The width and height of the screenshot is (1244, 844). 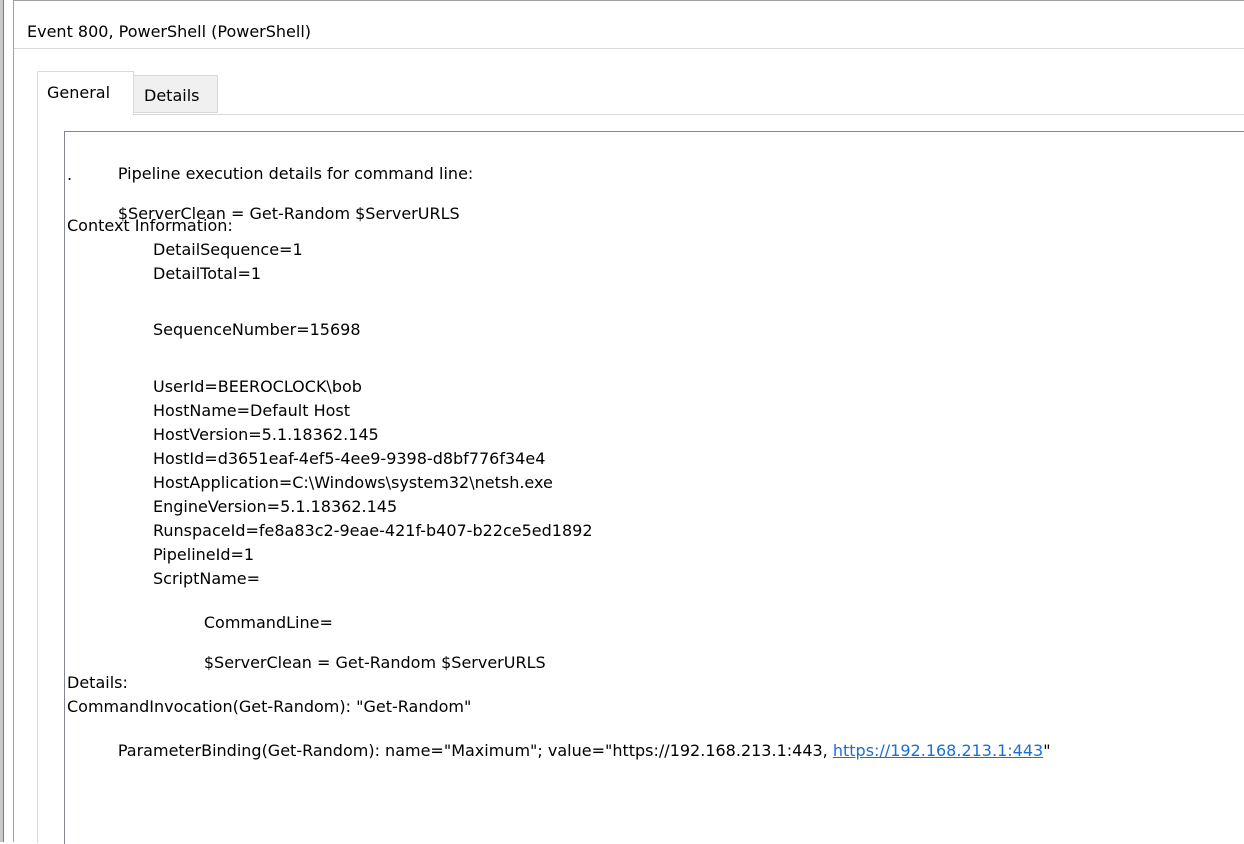 What do you see at coordinates (97, 682) in the screenshot?
I see `details-heading: Details:` at bounding box center [97, 682].